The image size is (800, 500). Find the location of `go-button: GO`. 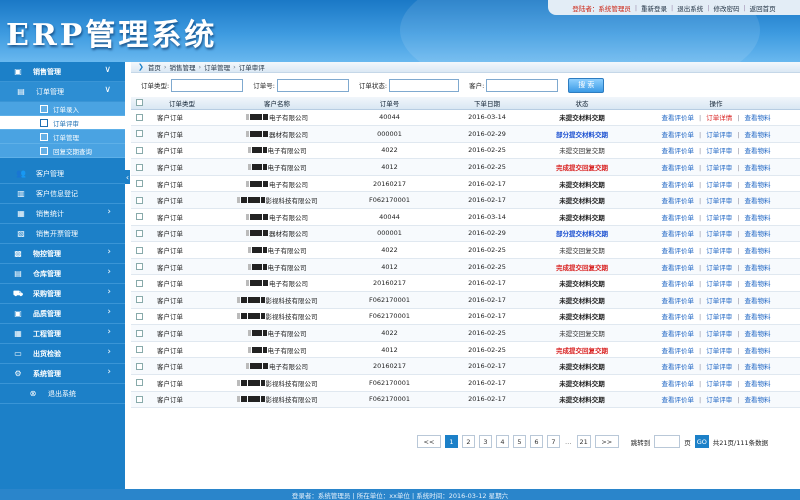

go-button: GO is located at coordinates (701, 441).